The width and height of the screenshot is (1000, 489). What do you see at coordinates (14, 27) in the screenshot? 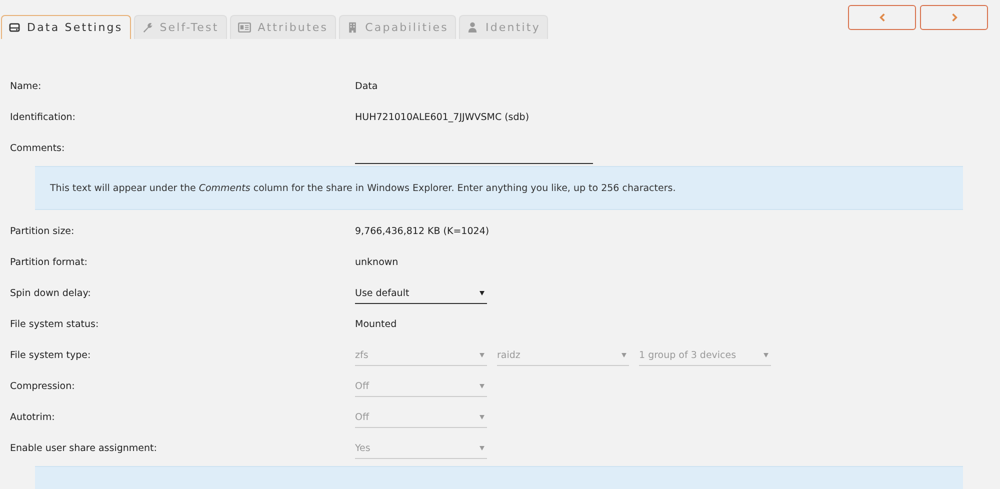
I see `drive-icon` at bounding box center [14, 27].